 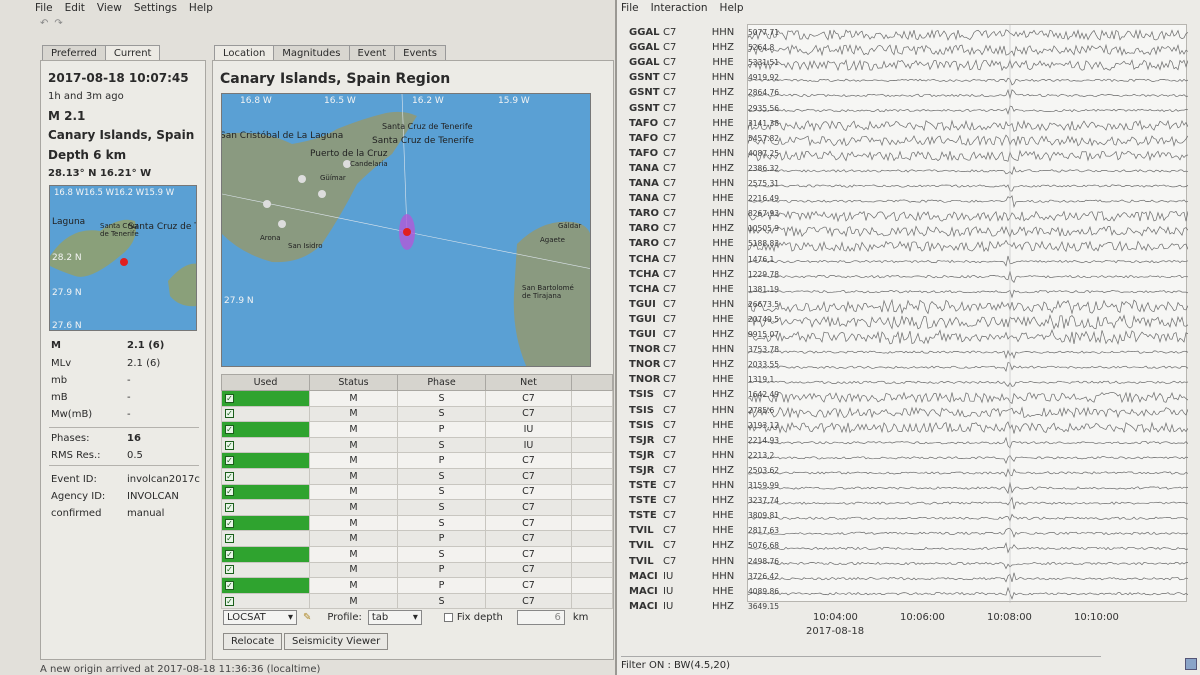 I want to click on tab-magnitudes: Magnitudes, so click(x=311, y=53).